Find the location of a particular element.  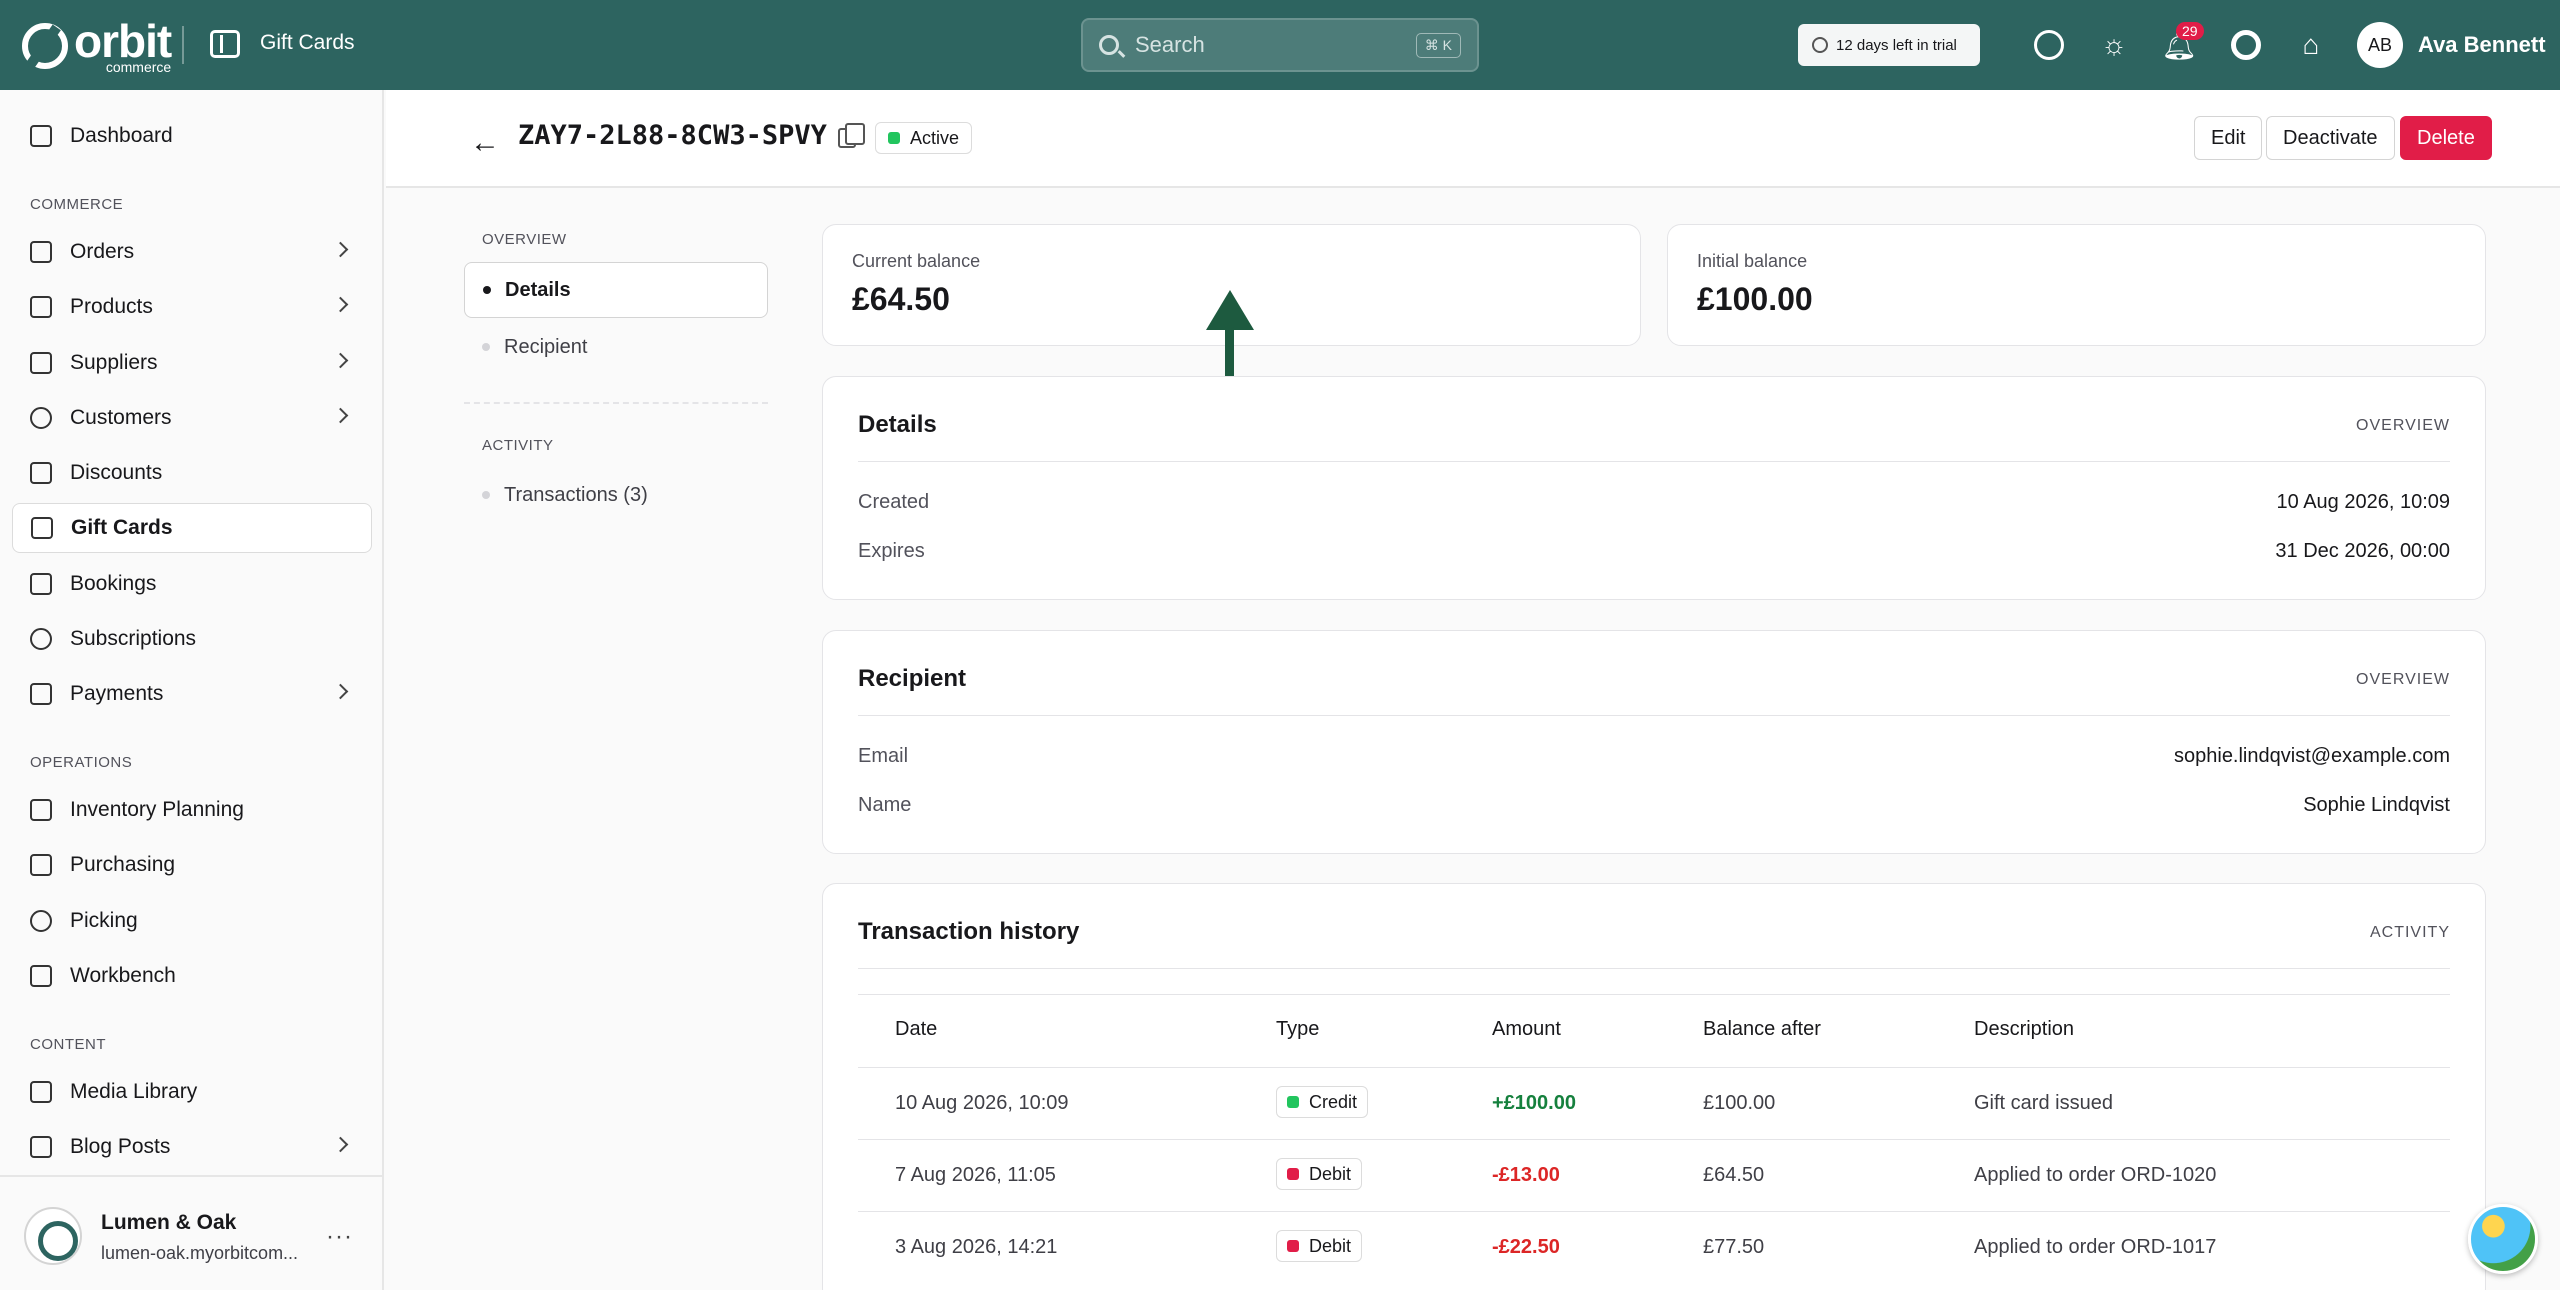

created-value: 10 Aug 2026, 10:09 is located at coordinates (2363, 502).